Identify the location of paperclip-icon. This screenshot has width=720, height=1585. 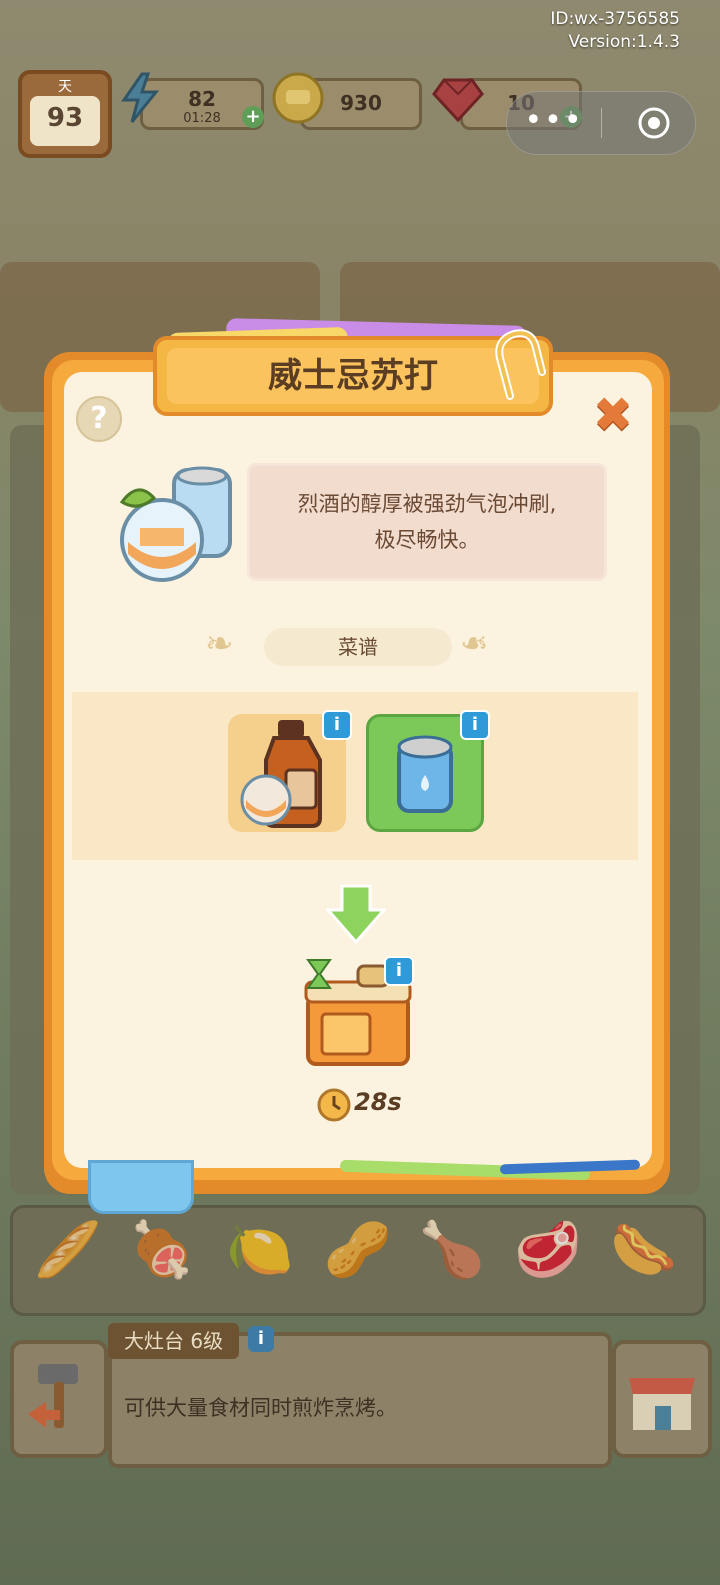
(520, 364).